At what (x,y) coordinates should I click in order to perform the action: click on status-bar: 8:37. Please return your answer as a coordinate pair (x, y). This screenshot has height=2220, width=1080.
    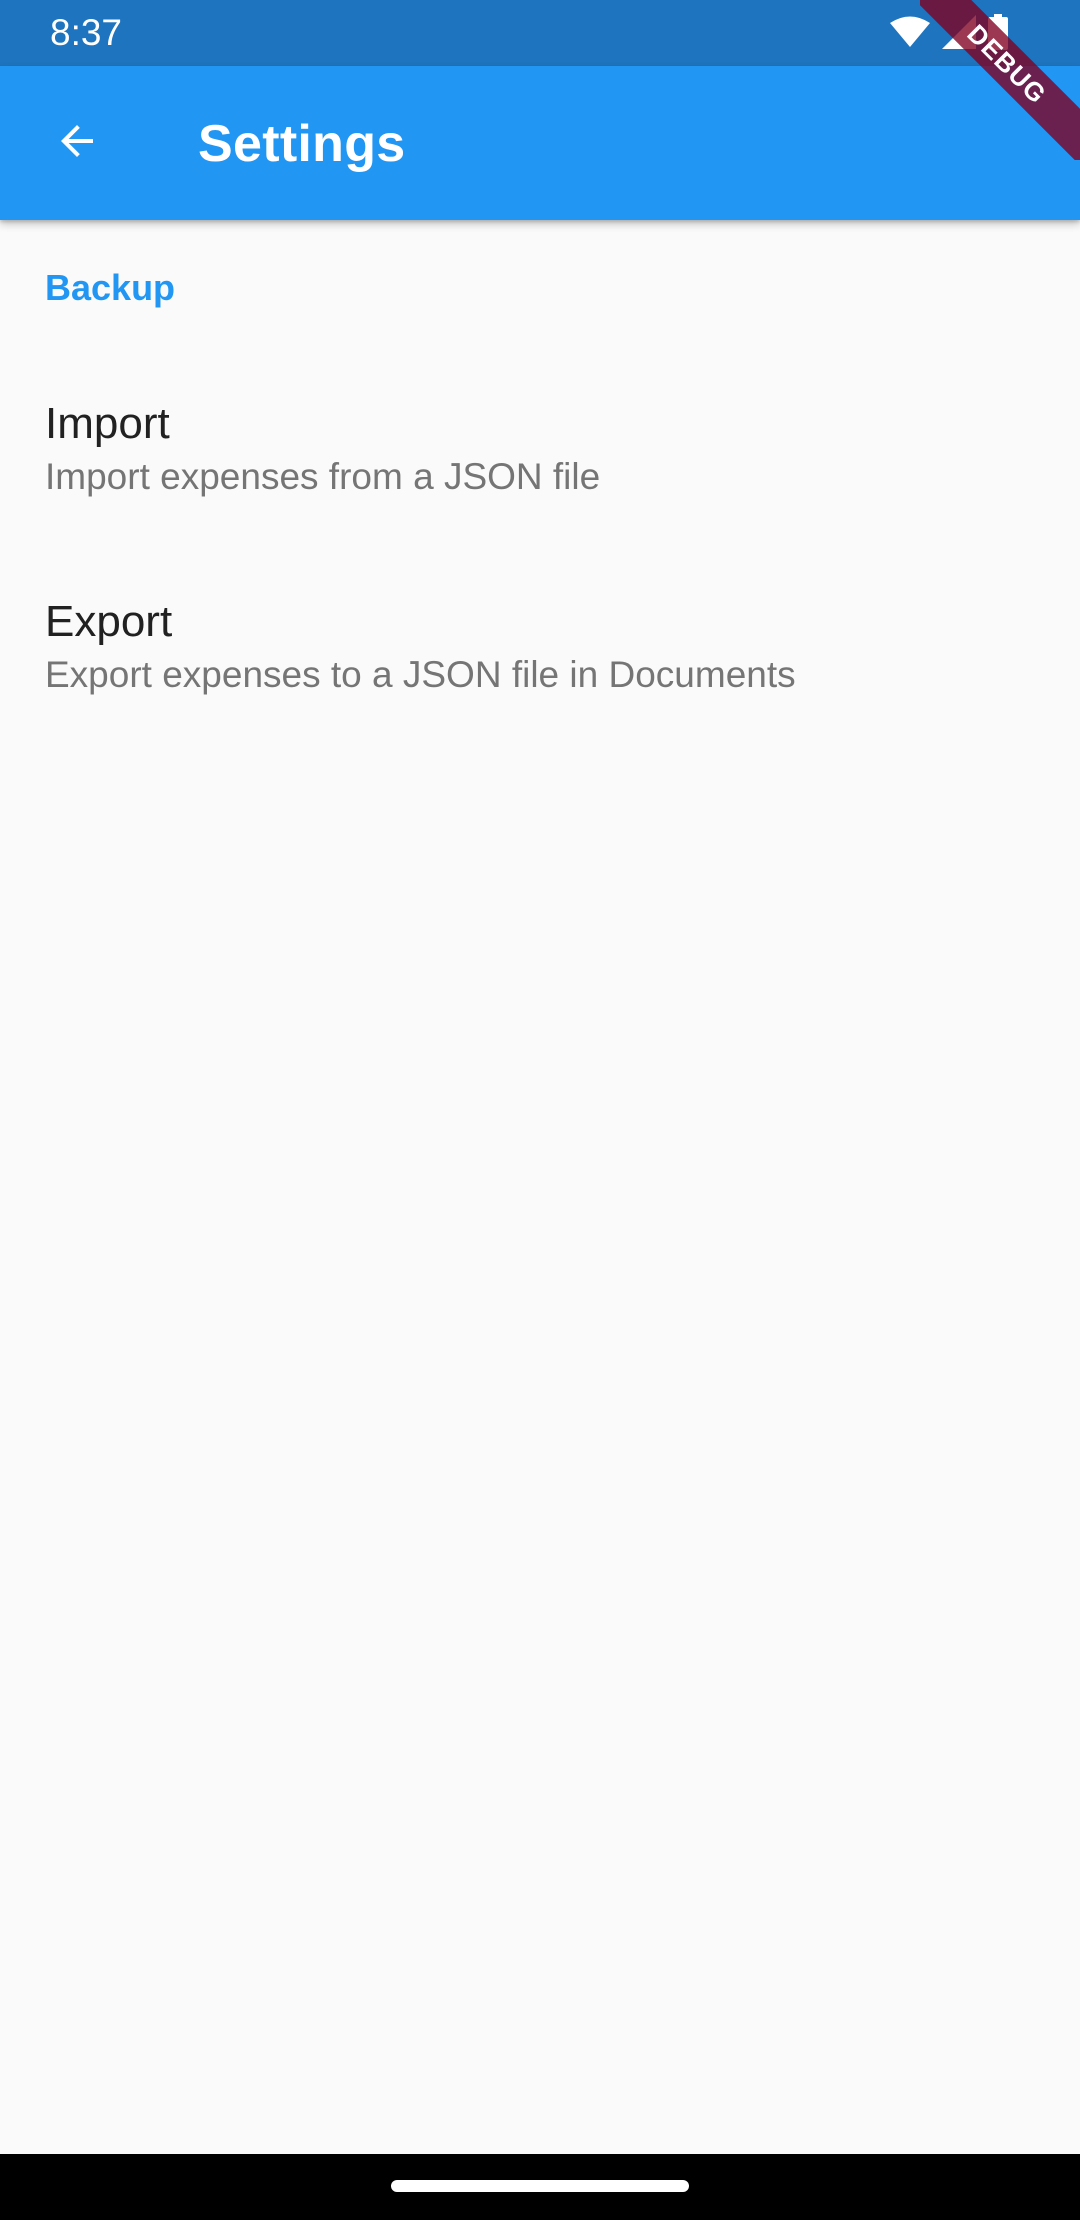
    Looking at the image, I should click on (540, 33).